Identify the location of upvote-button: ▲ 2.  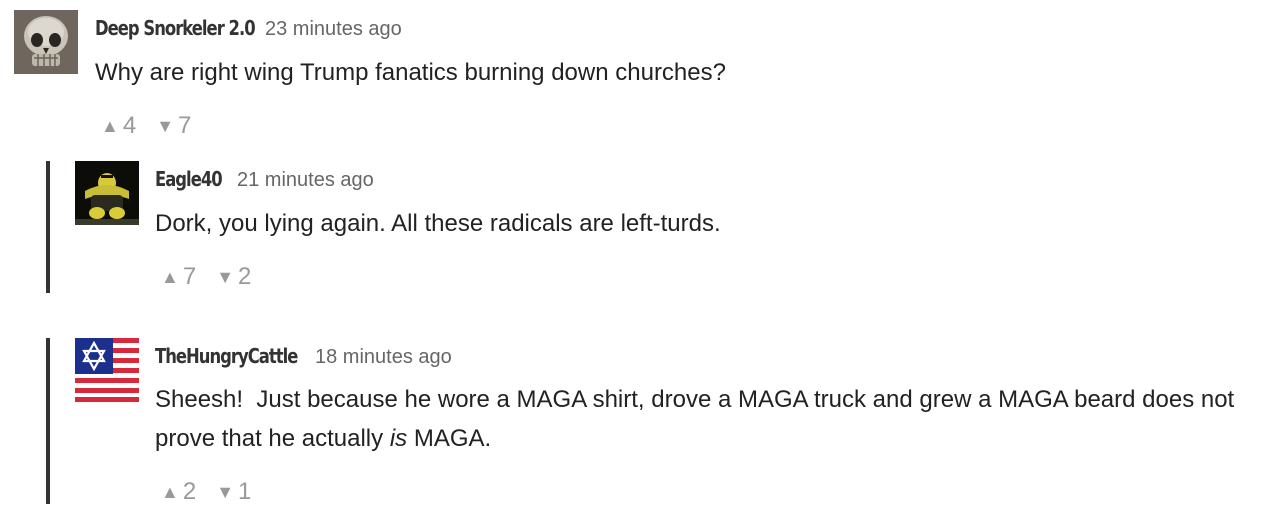
(178, 492).